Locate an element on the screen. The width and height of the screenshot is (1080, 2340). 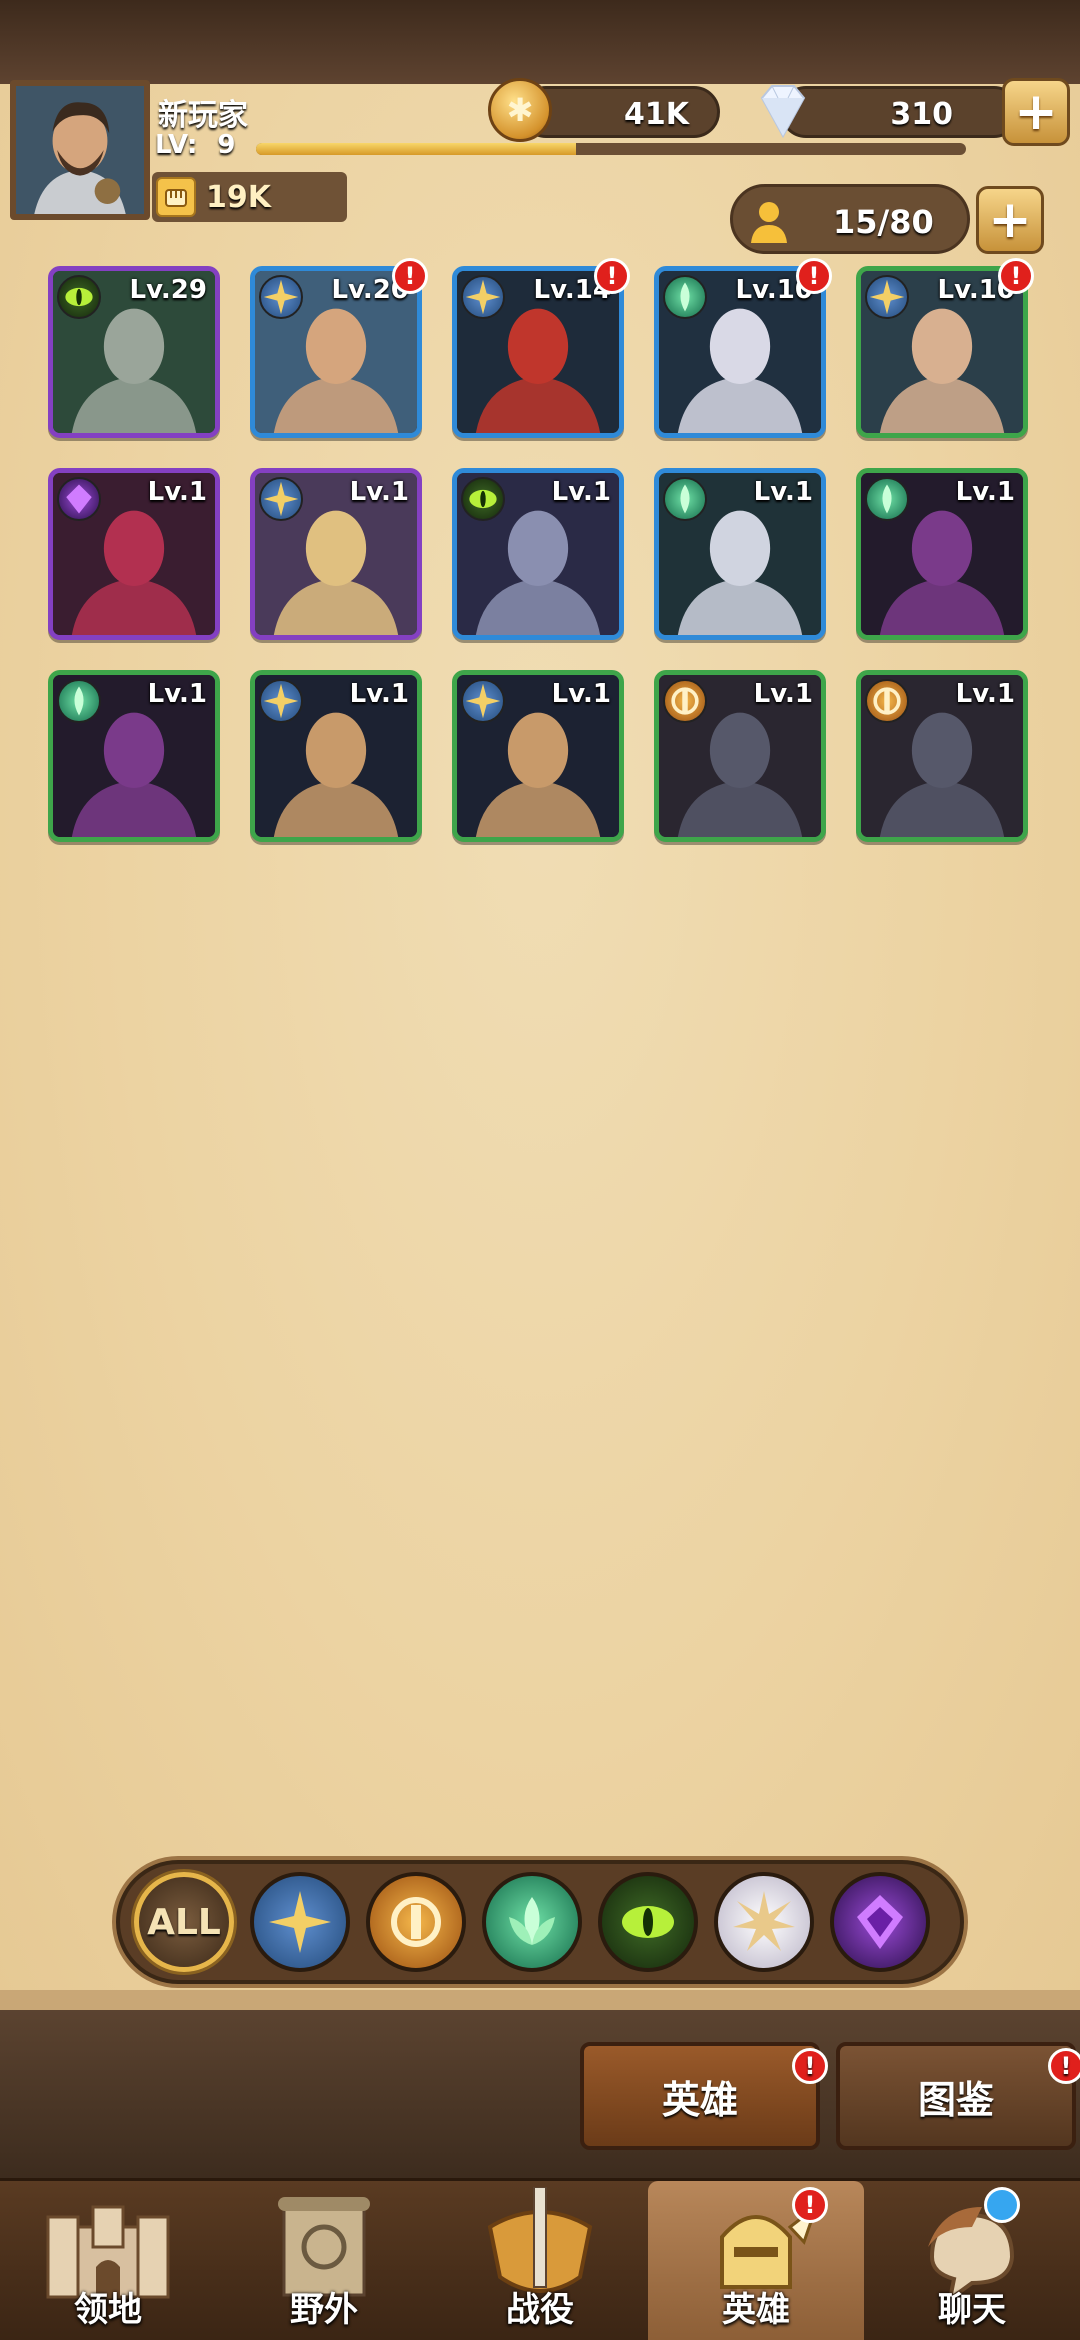
nav-territory: 领地 is located at coordinates (108, 2260).